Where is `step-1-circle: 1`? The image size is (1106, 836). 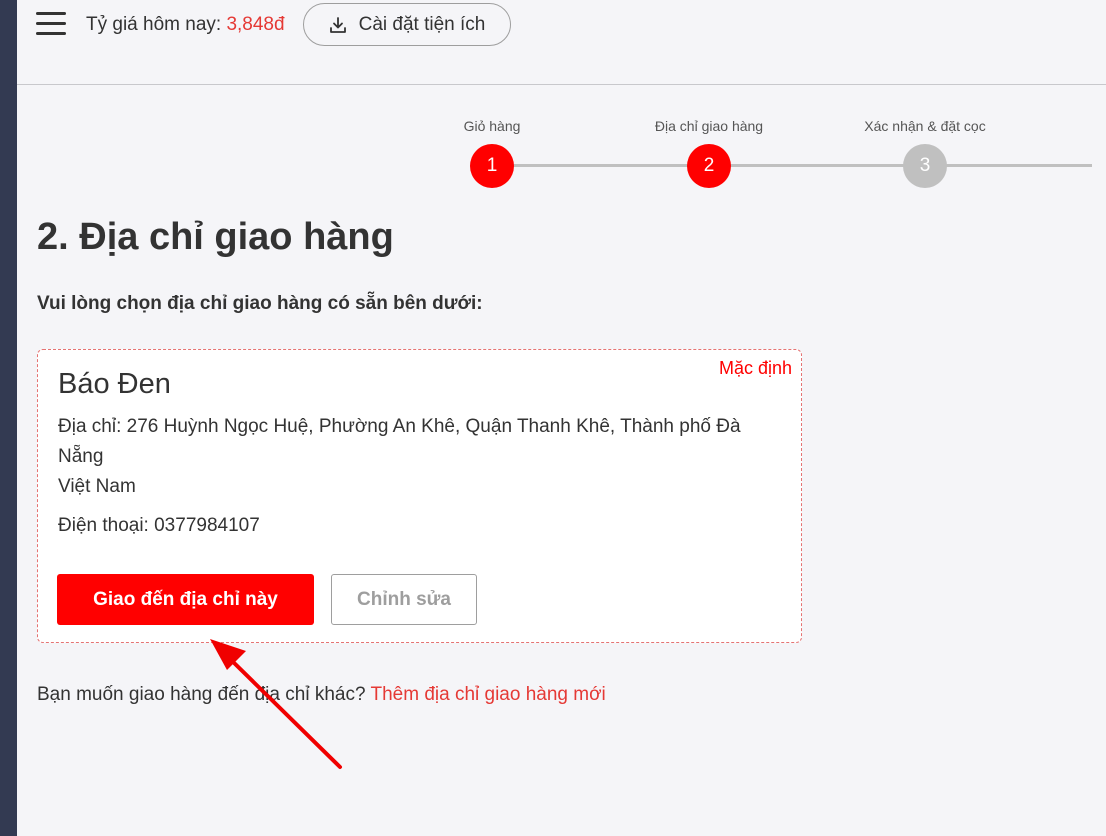 step-1-circle: 1 is located at coordinates (492, 166).